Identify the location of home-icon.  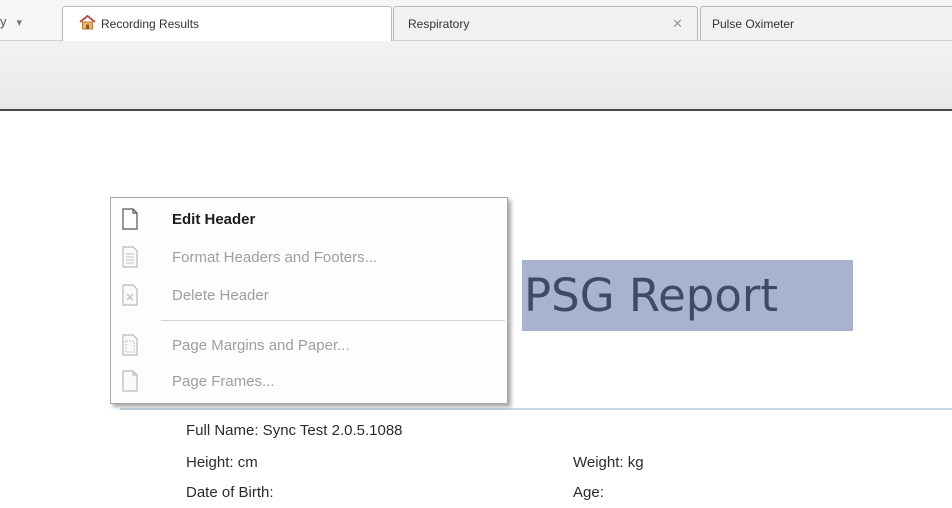
(87, 22).